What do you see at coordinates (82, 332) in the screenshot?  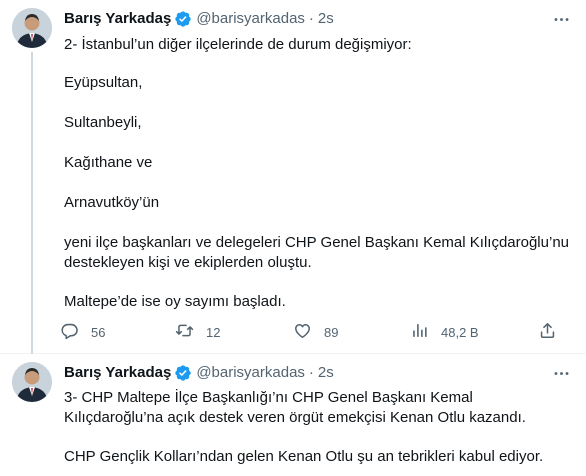 I see `reply-button: 56` at bounding box center [82, 332].